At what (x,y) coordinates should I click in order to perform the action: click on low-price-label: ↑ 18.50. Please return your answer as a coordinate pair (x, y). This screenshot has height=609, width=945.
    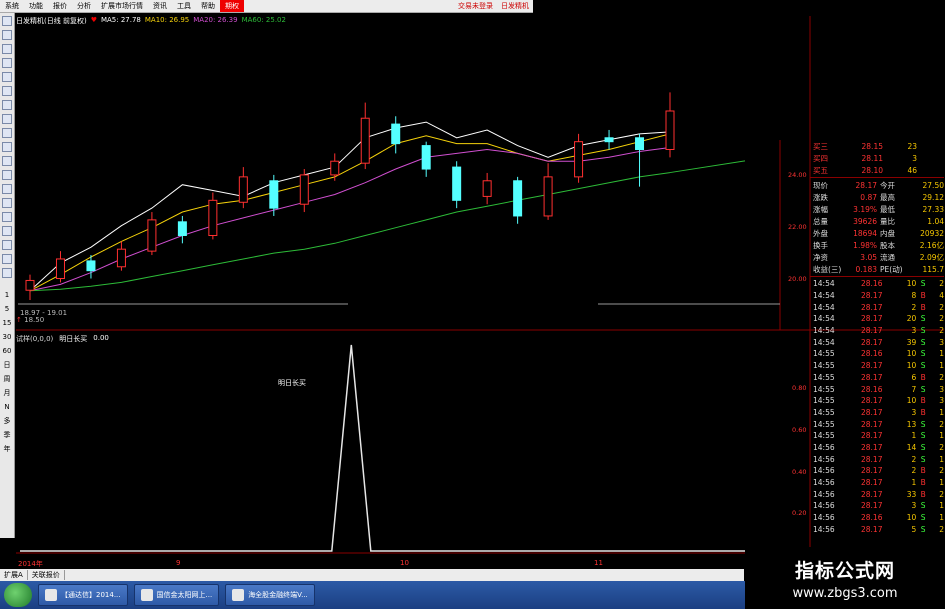
    Looking at the image, I should click on (30, 320).